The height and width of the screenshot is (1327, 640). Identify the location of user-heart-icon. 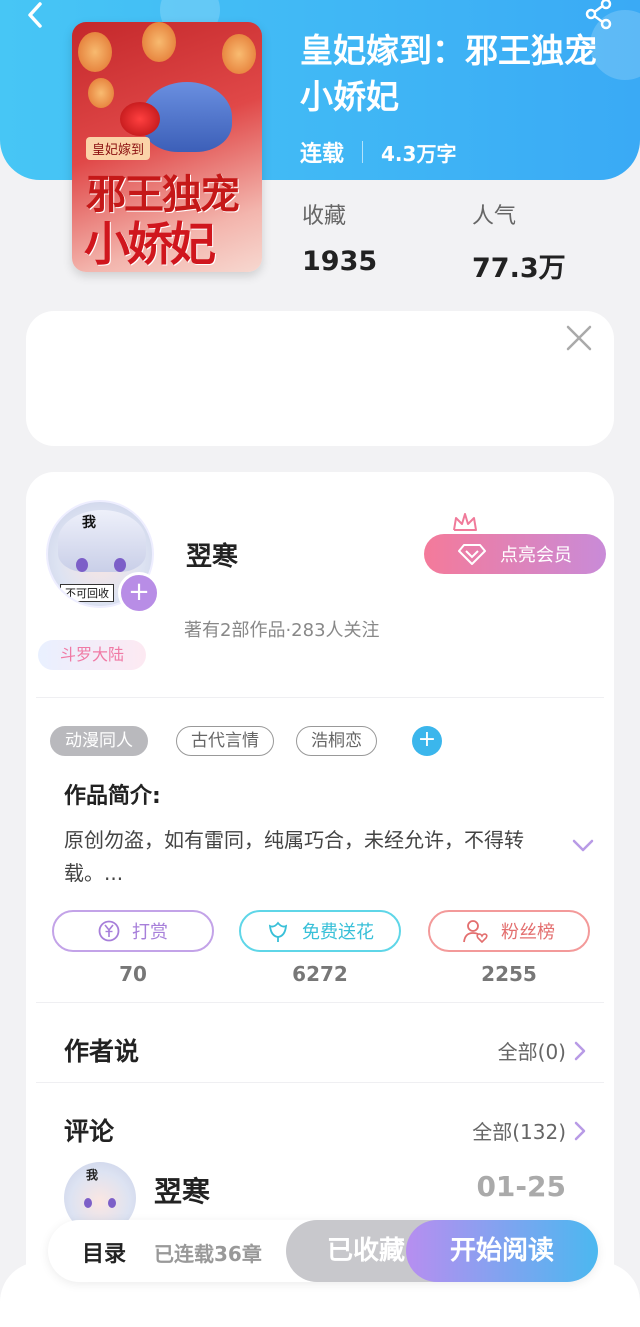
(475, 931).